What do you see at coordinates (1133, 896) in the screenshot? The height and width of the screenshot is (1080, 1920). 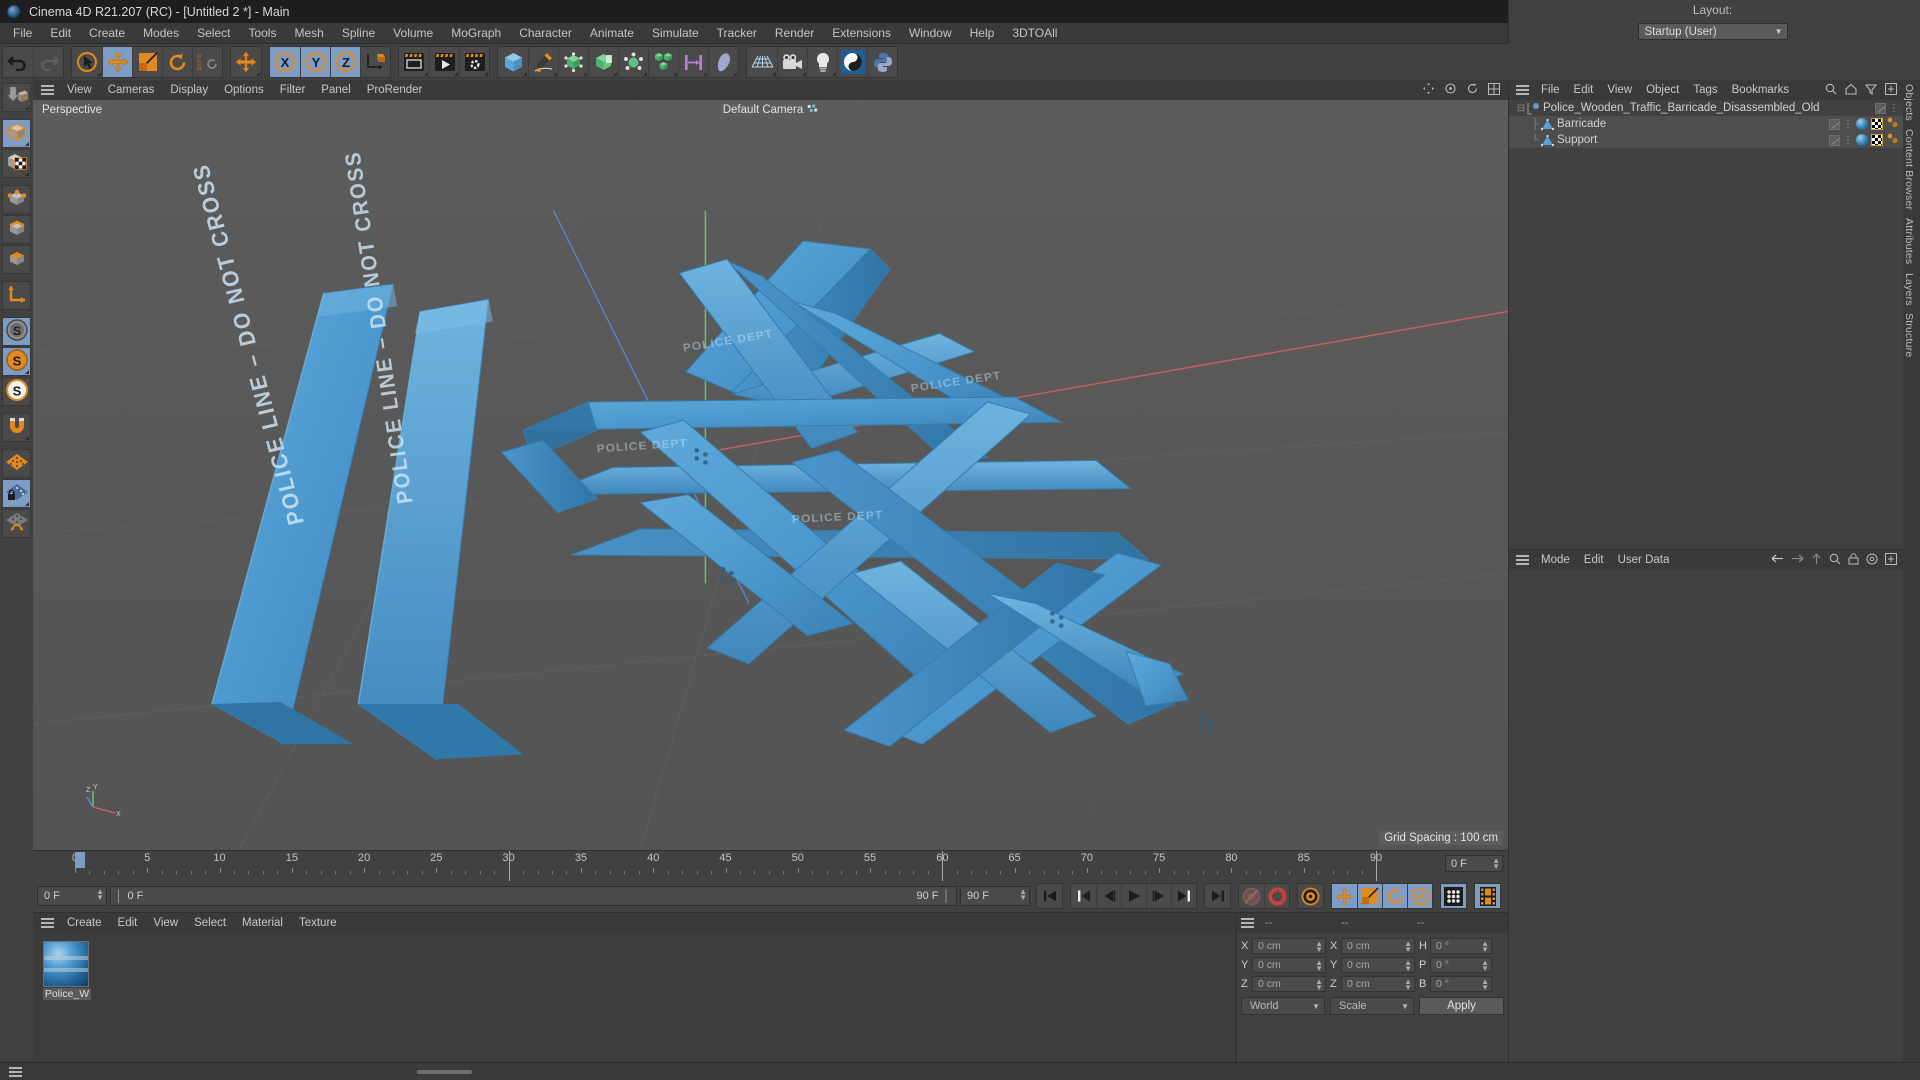 I see `play-button` at bounding box center [1133, 896].